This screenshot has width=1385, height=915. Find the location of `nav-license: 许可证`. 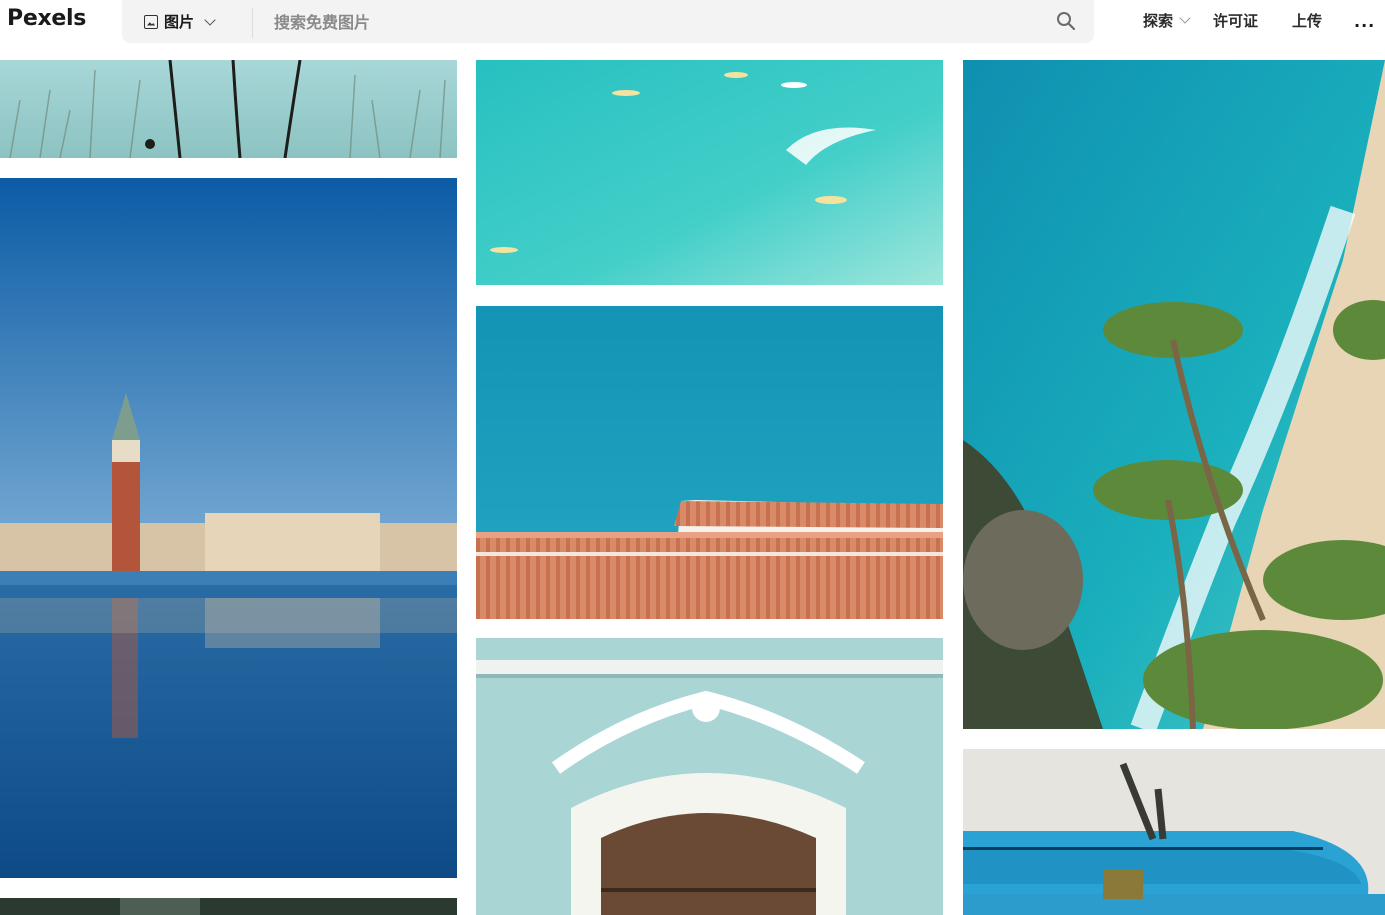

nav-license: 许可证 is located at coordinates (1235, 20).